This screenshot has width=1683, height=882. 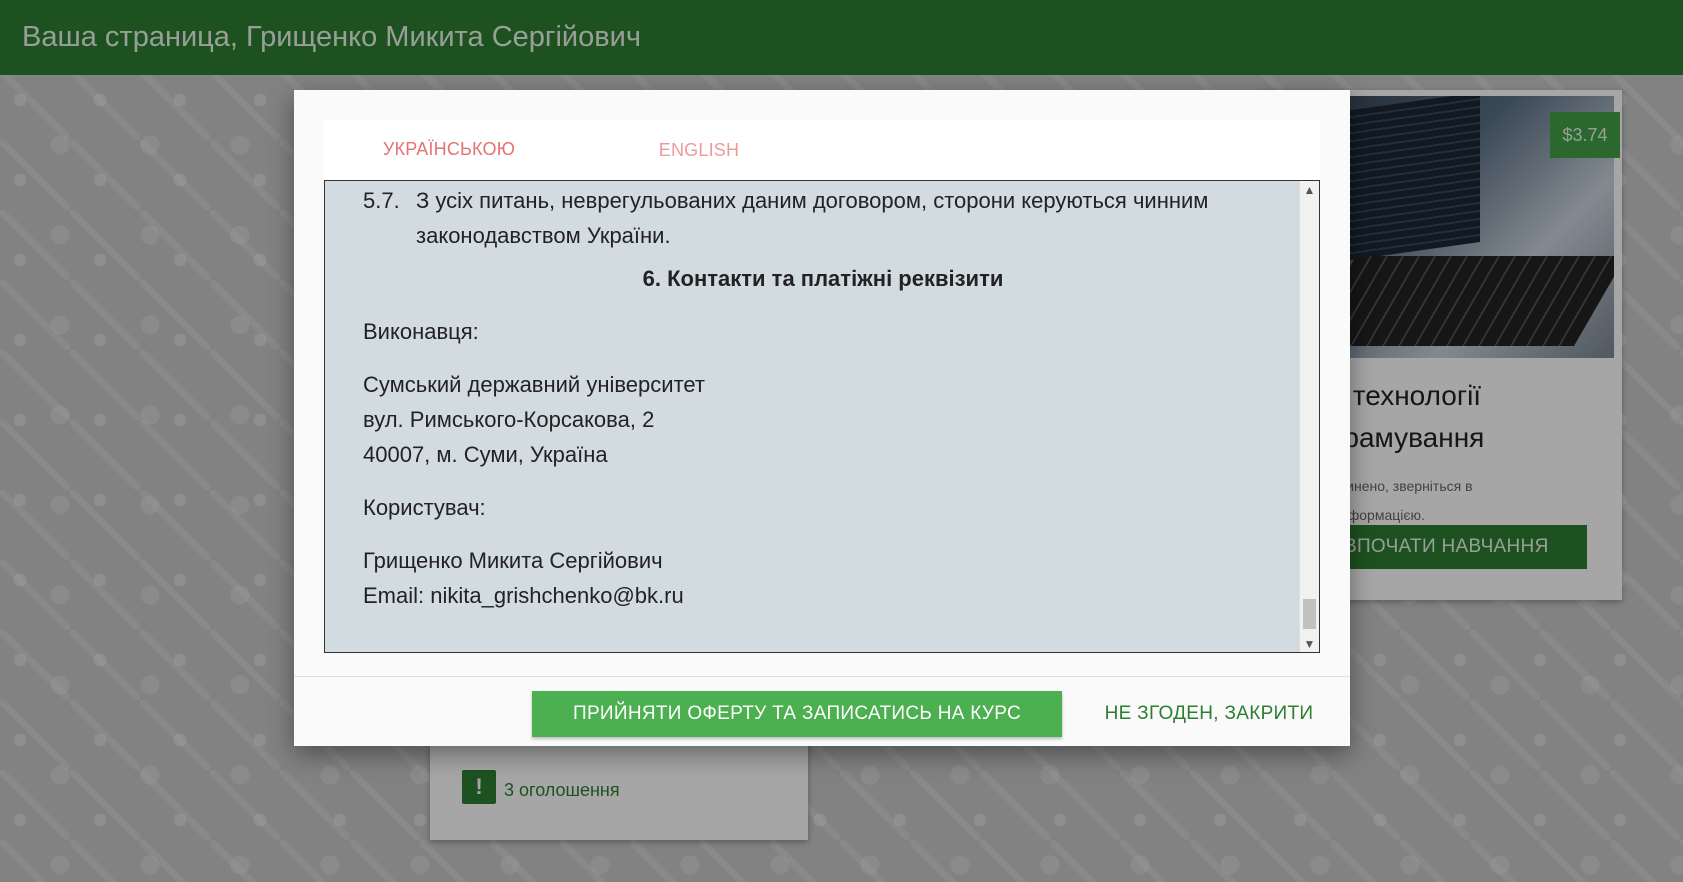 I want to click on section-heading: 6. Контакти та платіжні реквізити, so click(x=823, y=278).